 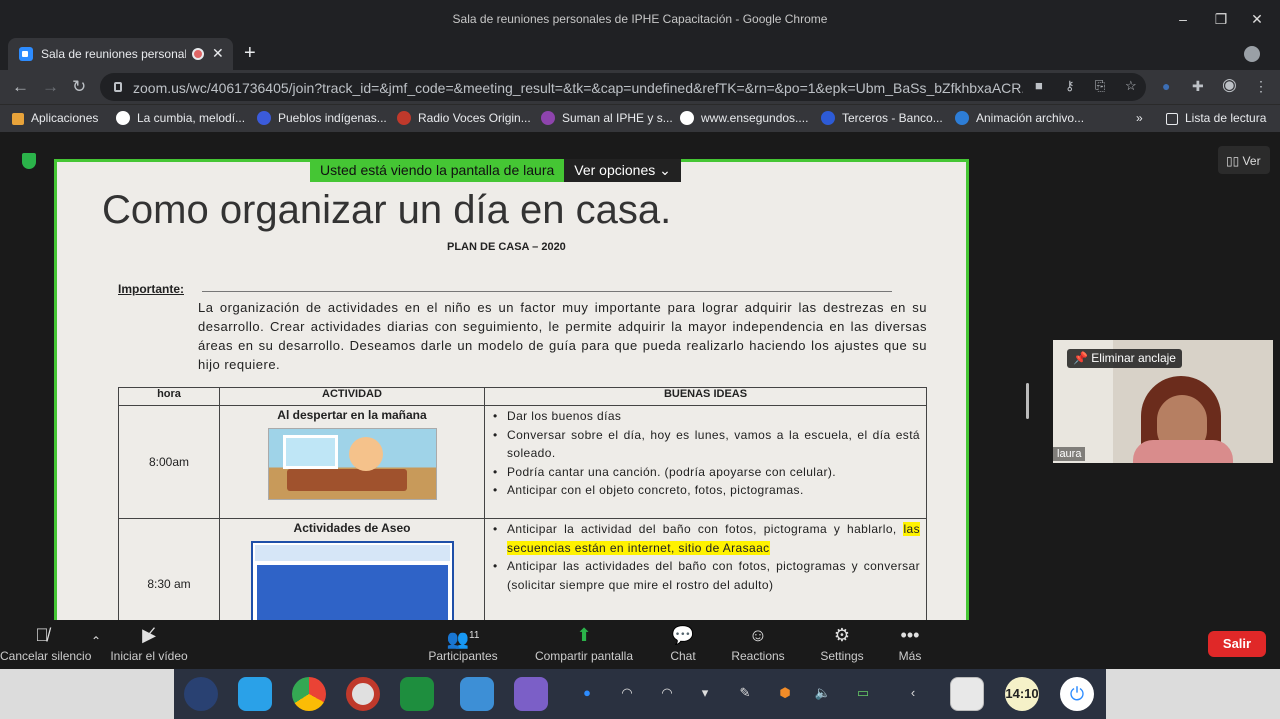 What do you see at coordinates (1039, 85) in the screenshot?
I see `camera-blocked-icon: ■` at bounding box center [1039, 85].